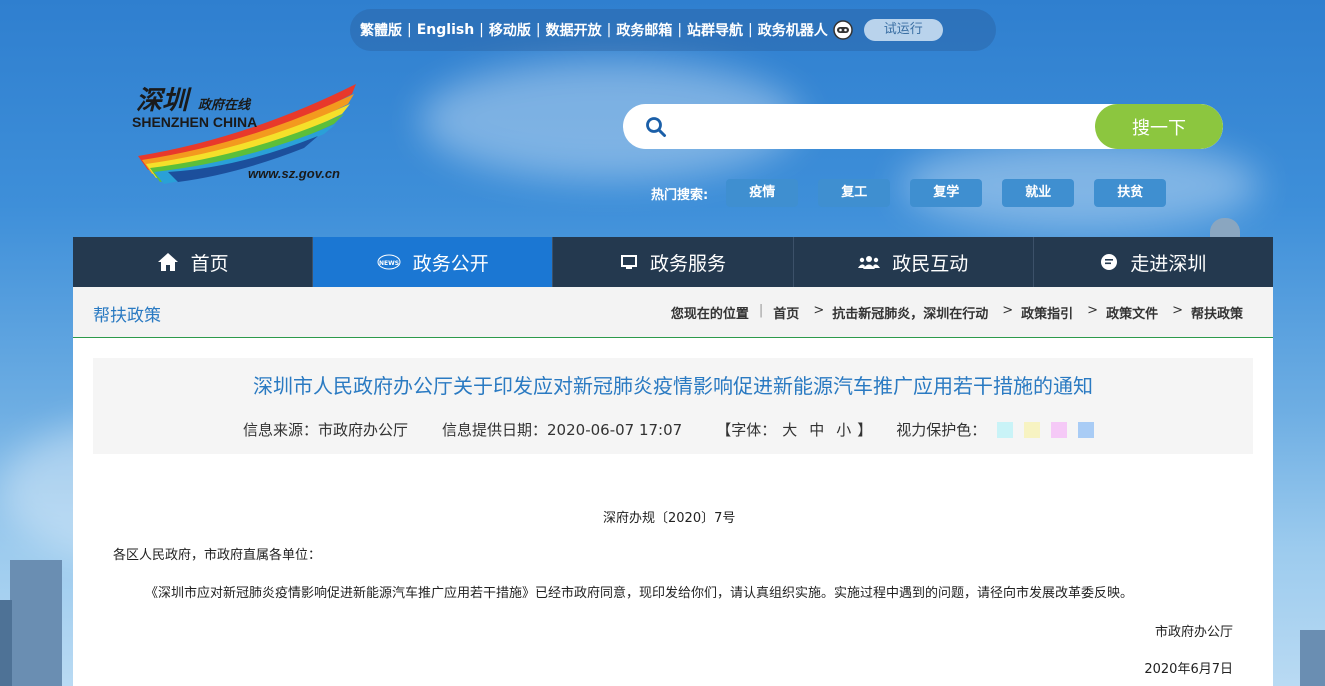  I want to click on article-source: 信息来源：市政府办公厅, so click(326, 430).